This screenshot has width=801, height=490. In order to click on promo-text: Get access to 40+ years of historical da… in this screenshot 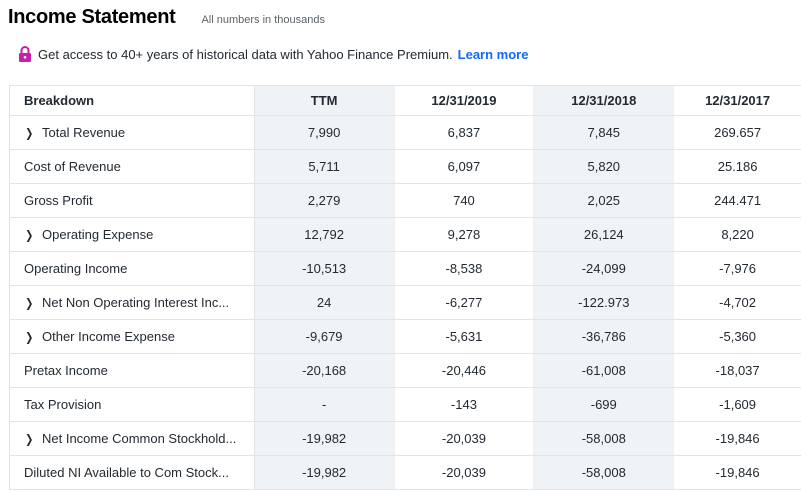, I will do `click(245, 54)`.